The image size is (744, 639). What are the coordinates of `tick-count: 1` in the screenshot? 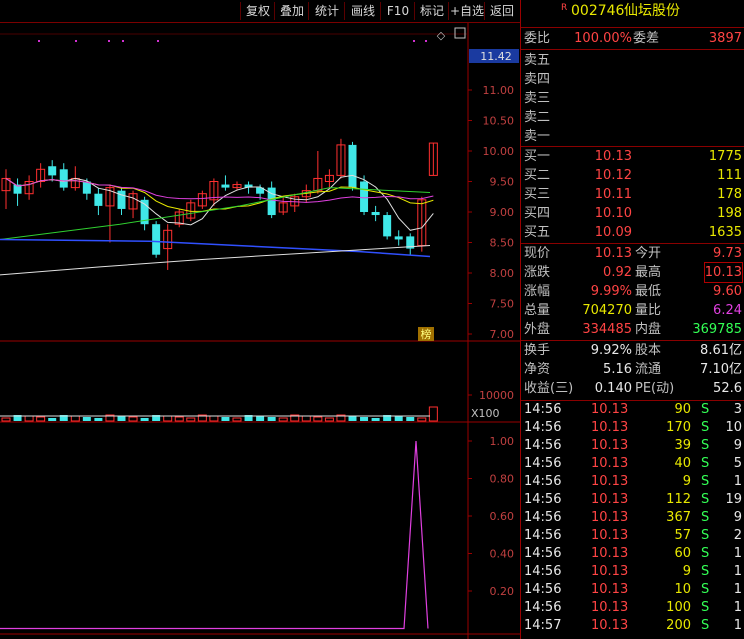 It's located at (737, 589).